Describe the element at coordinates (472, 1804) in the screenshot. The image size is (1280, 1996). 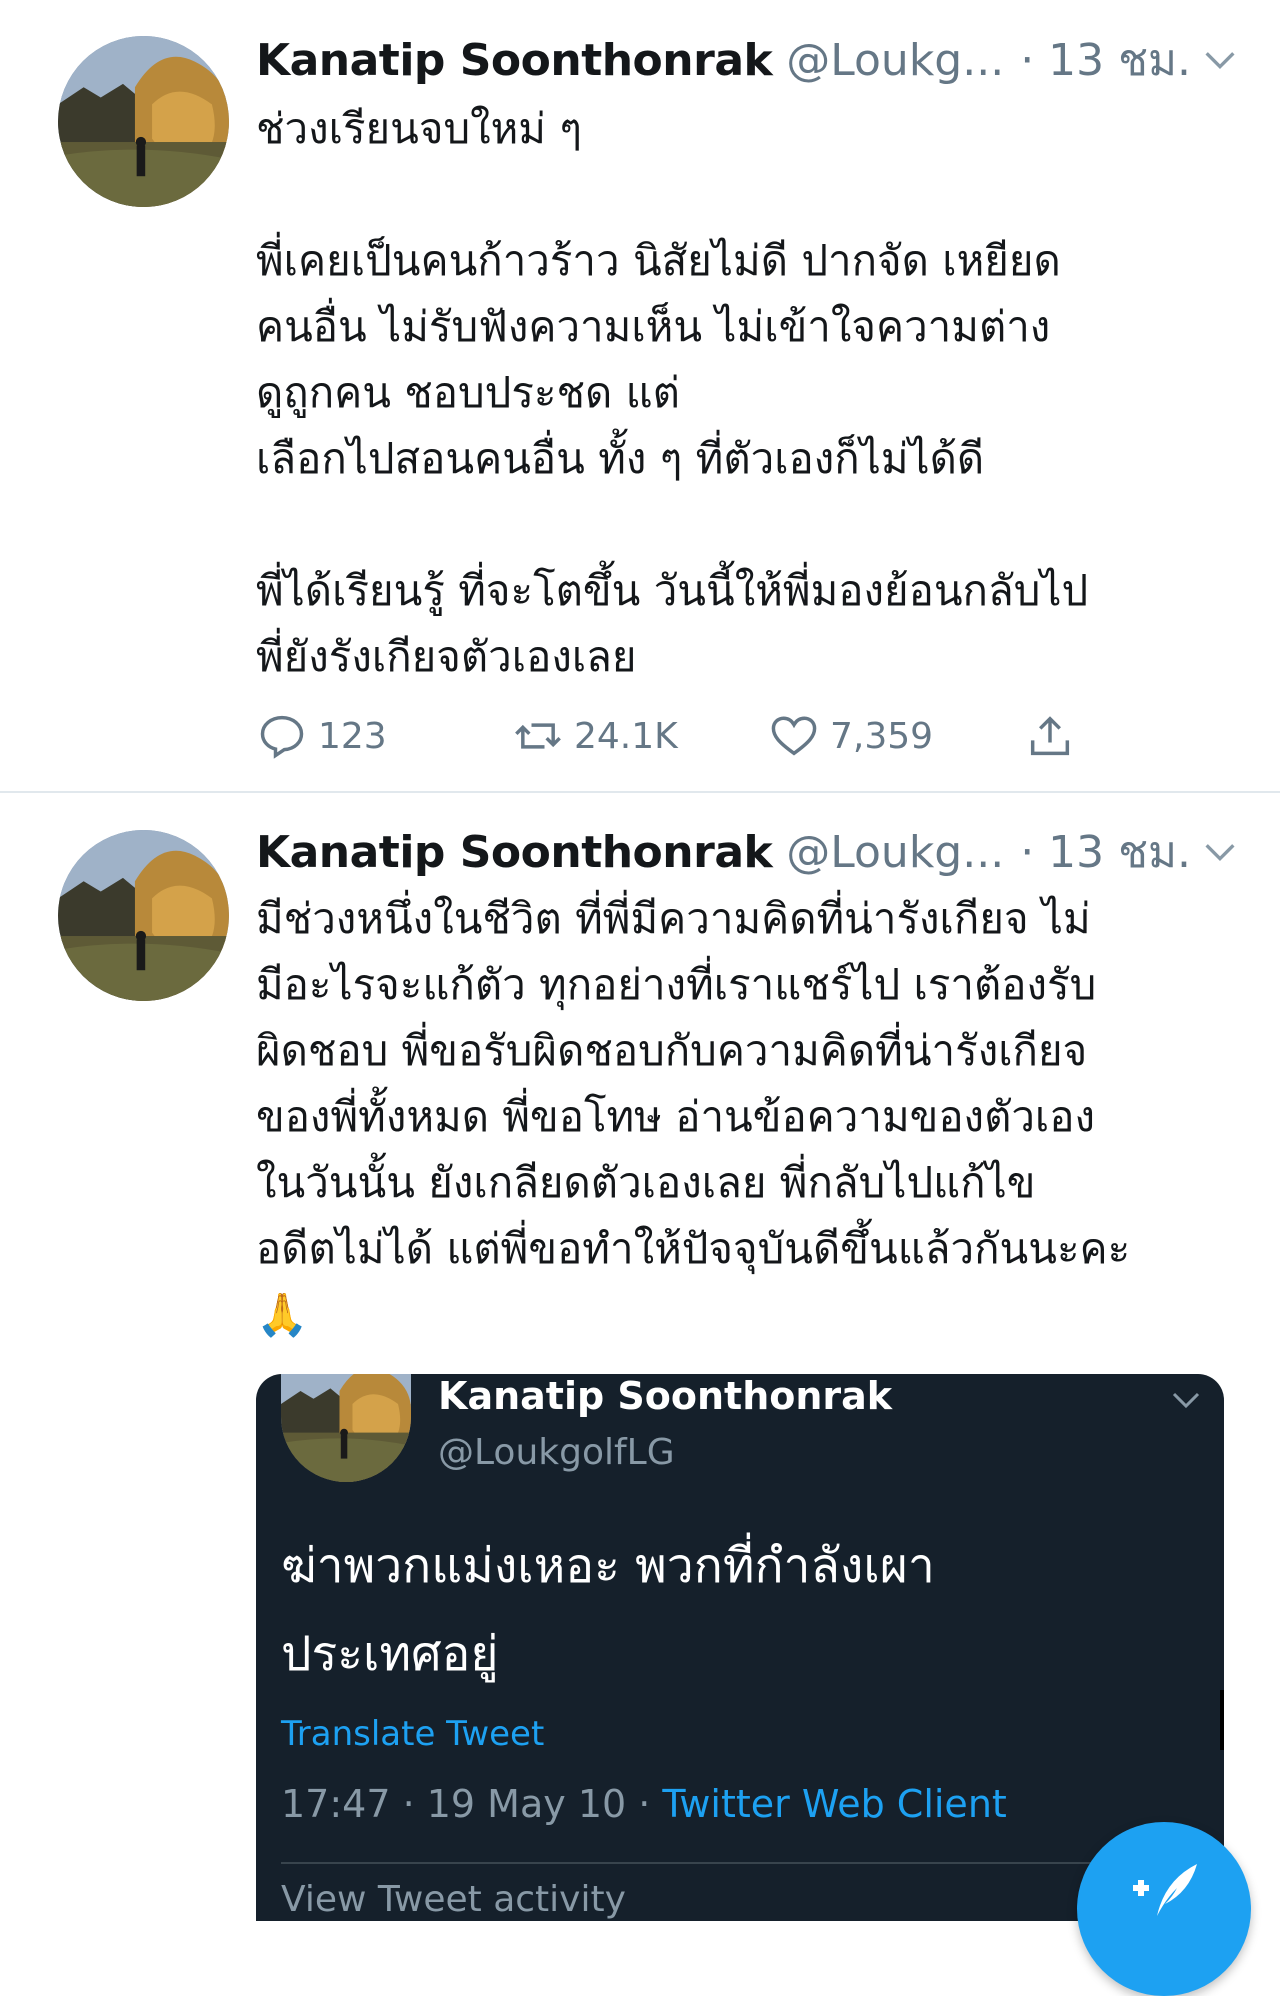
I see `quoted-timestamp: 17:47 · 19 May 10 ·` at that location.